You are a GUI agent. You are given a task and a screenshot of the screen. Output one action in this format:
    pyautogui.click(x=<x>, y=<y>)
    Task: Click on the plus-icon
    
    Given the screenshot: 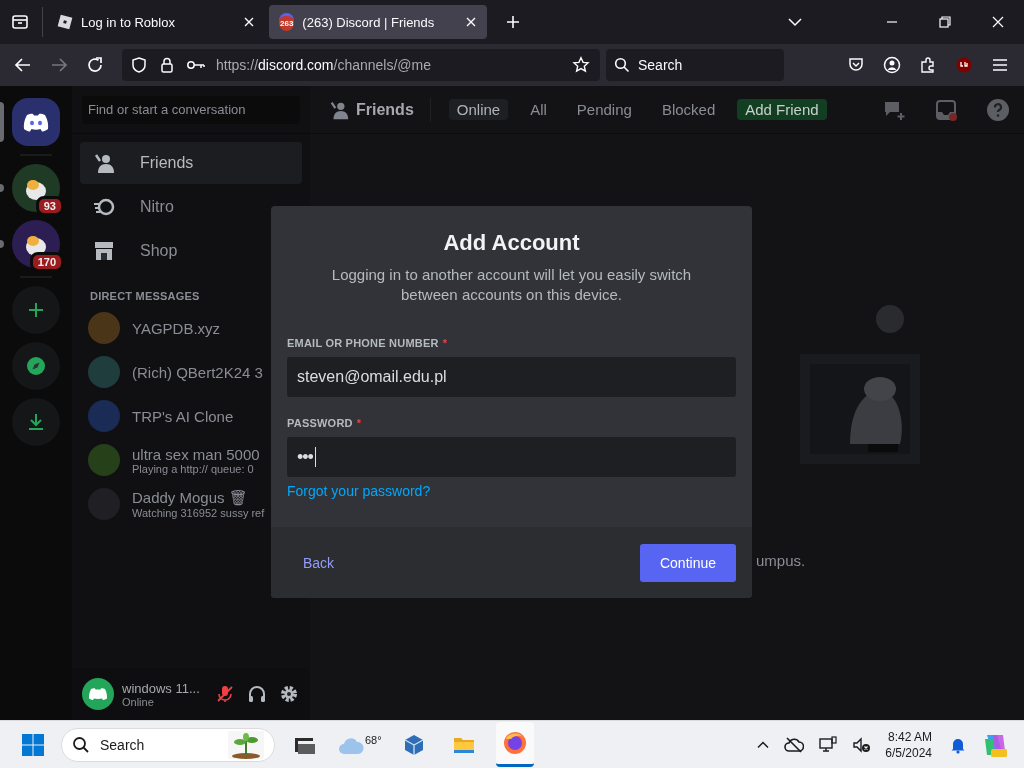 What is the action you would take?
    pyautogui.click(x=36, y=310)
    